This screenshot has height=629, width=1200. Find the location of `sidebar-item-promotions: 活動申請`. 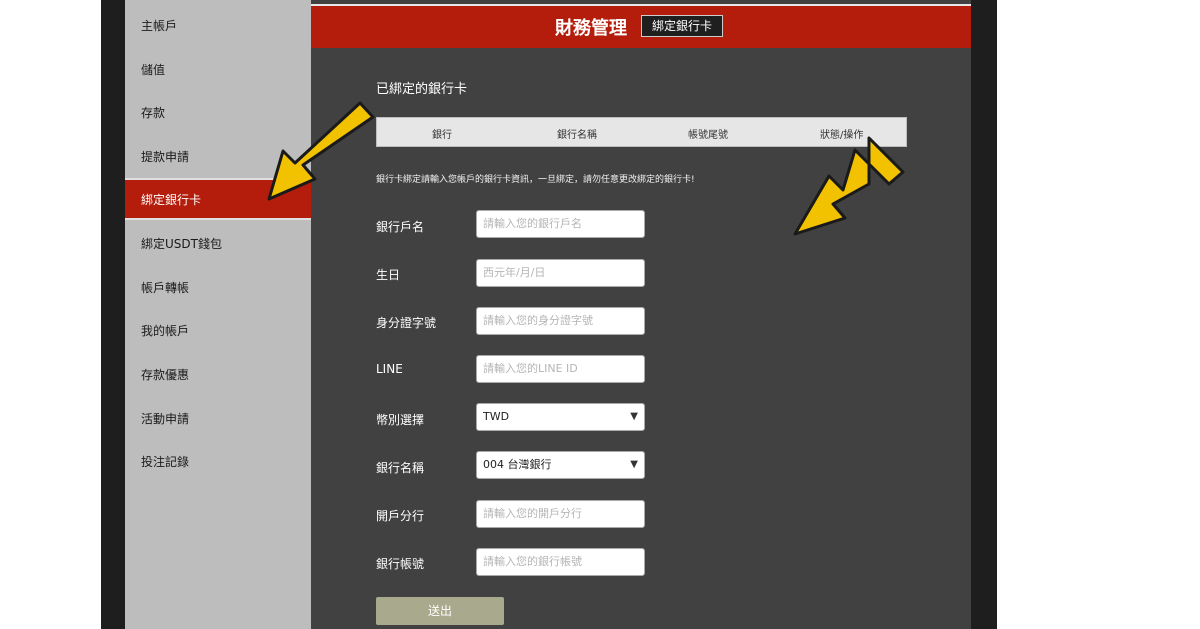

sidebar-item-promotions: 活動申請 is located at coordinates (218, 418).